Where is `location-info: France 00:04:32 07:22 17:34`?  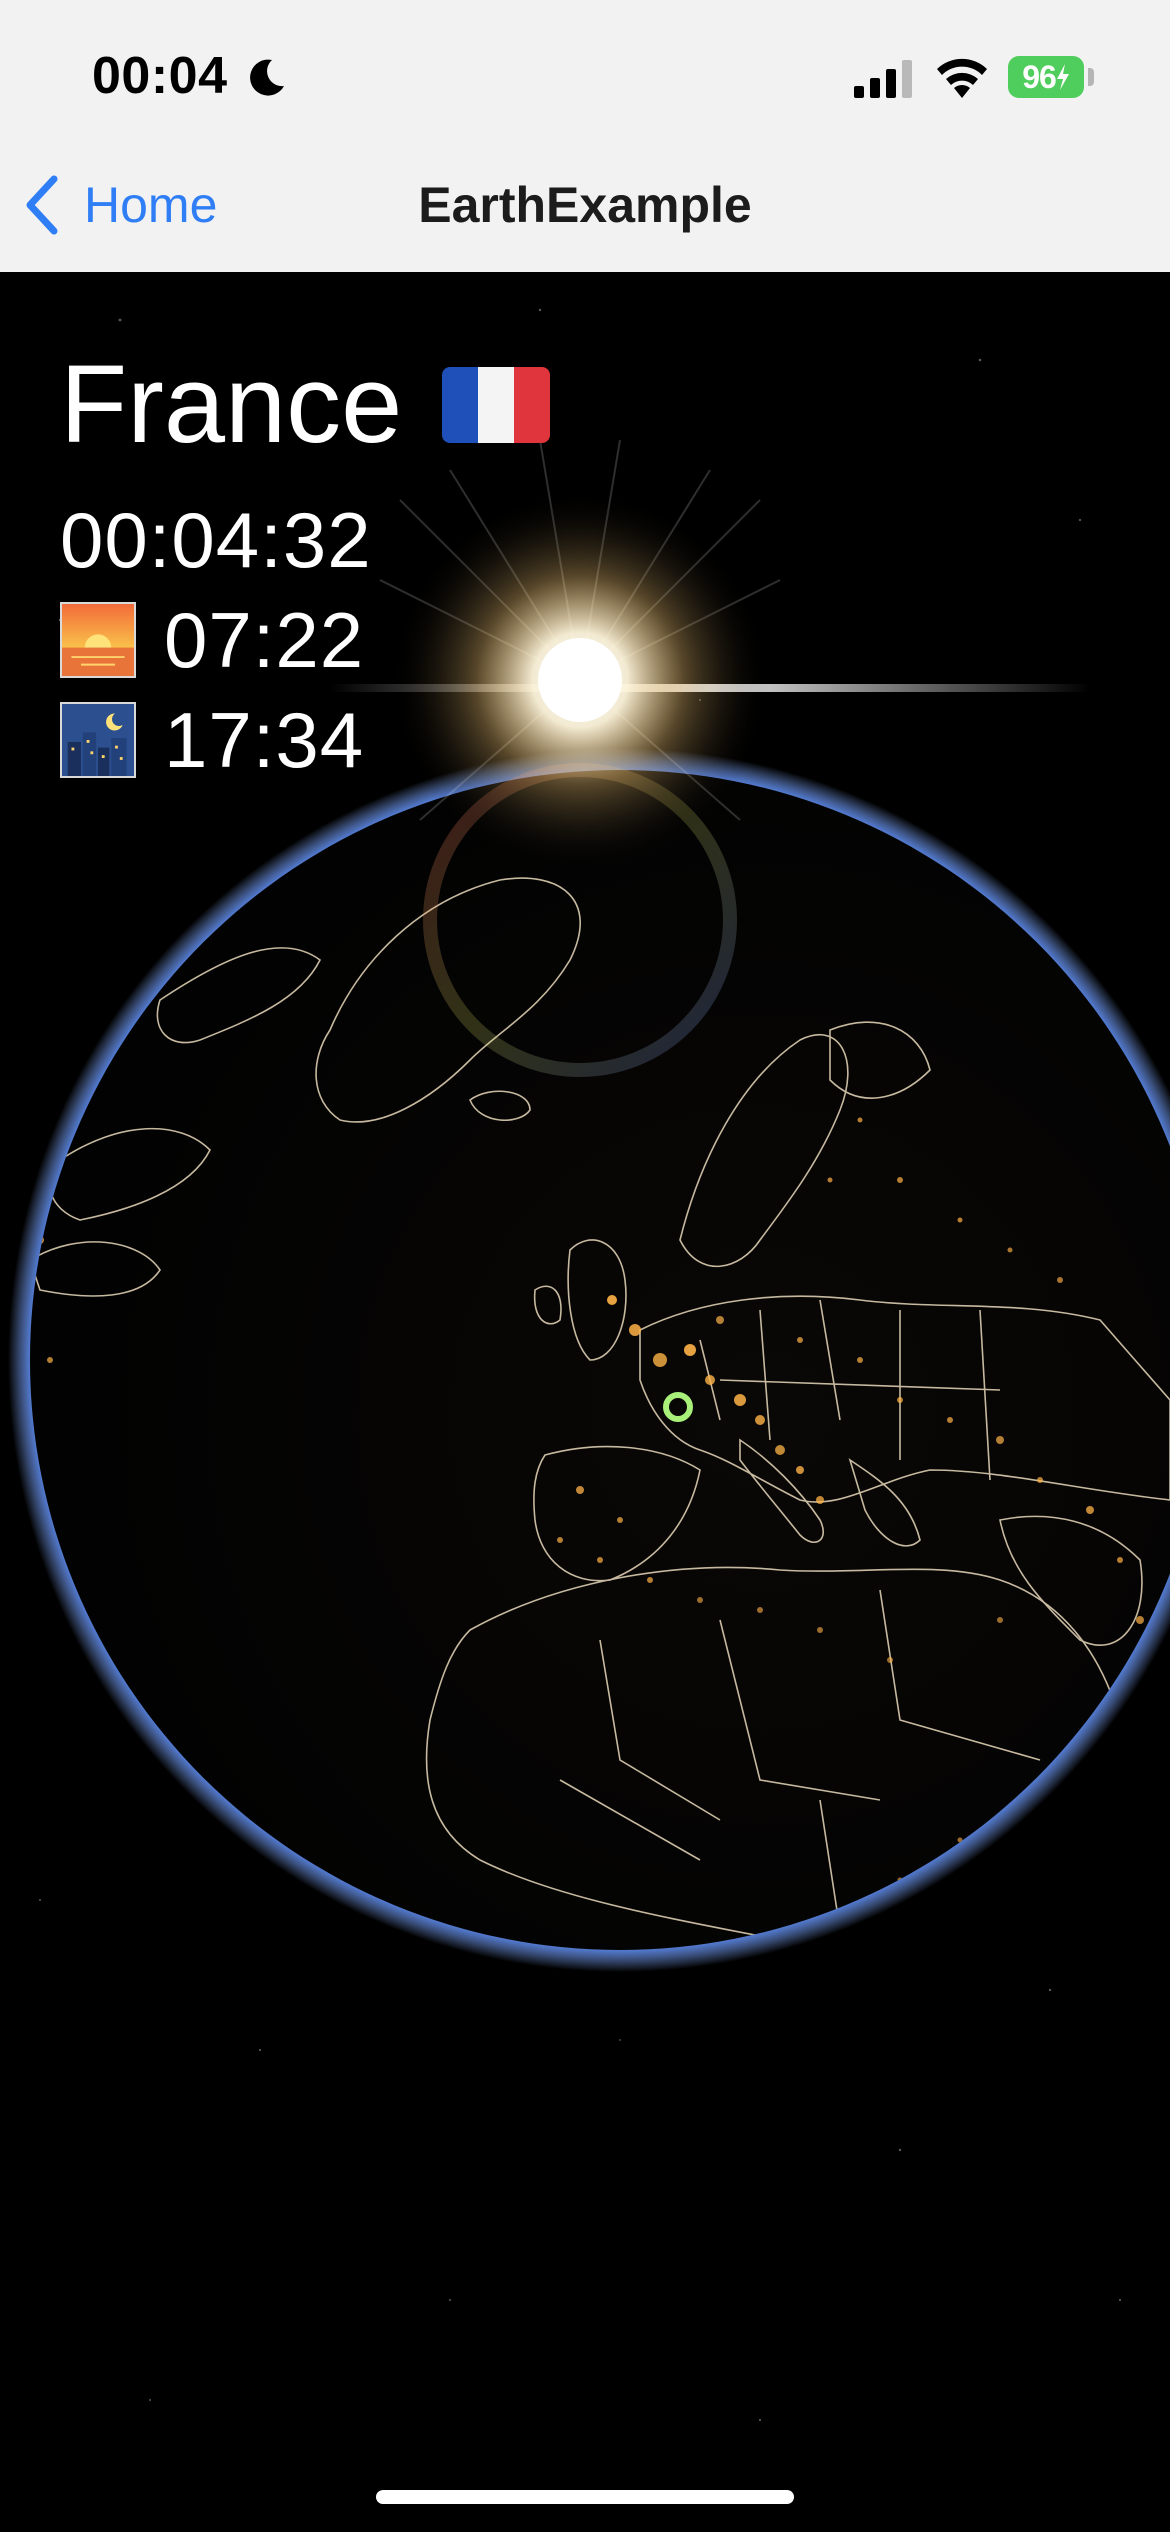
location-info: France 00:04:32 07:22 17:34 is located at coordinates (305, 565).